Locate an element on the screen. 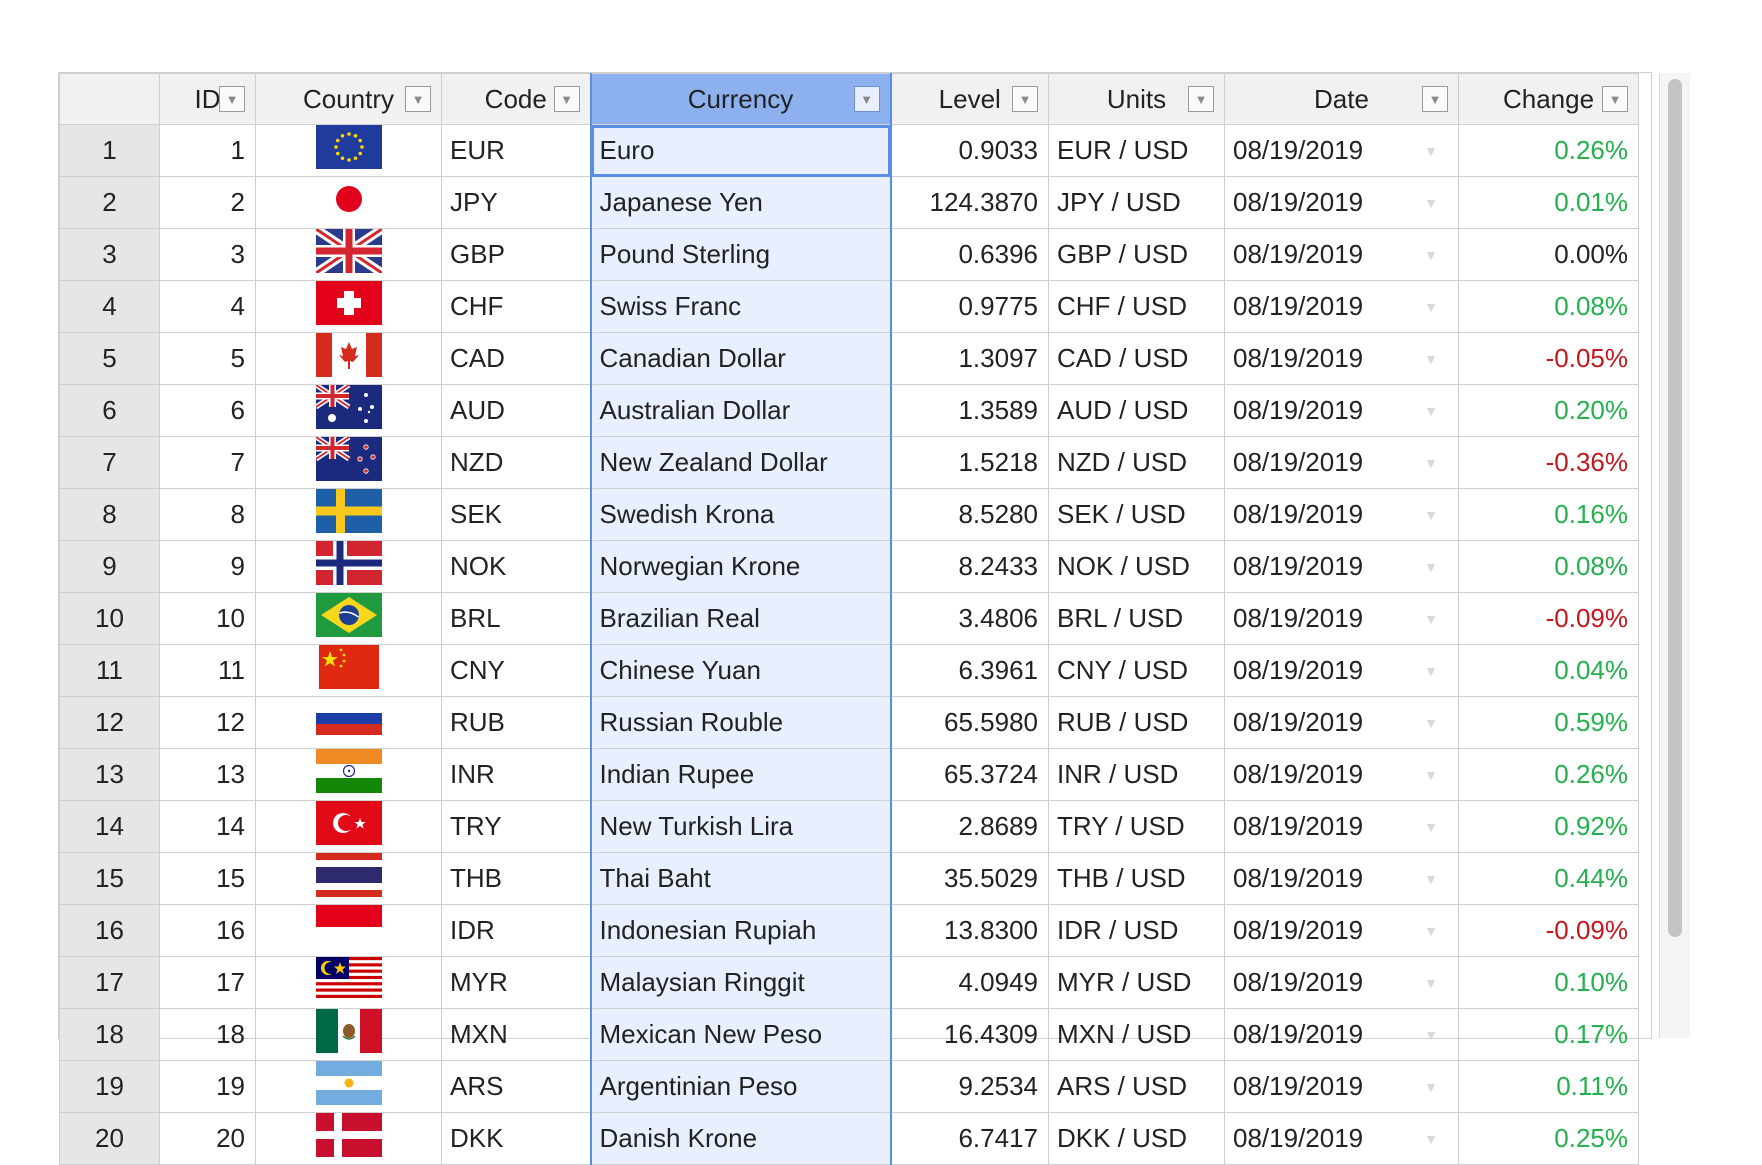 This screenshot has height=1165, width=1762. row-header: 13 is located at coordinates (109, 774).